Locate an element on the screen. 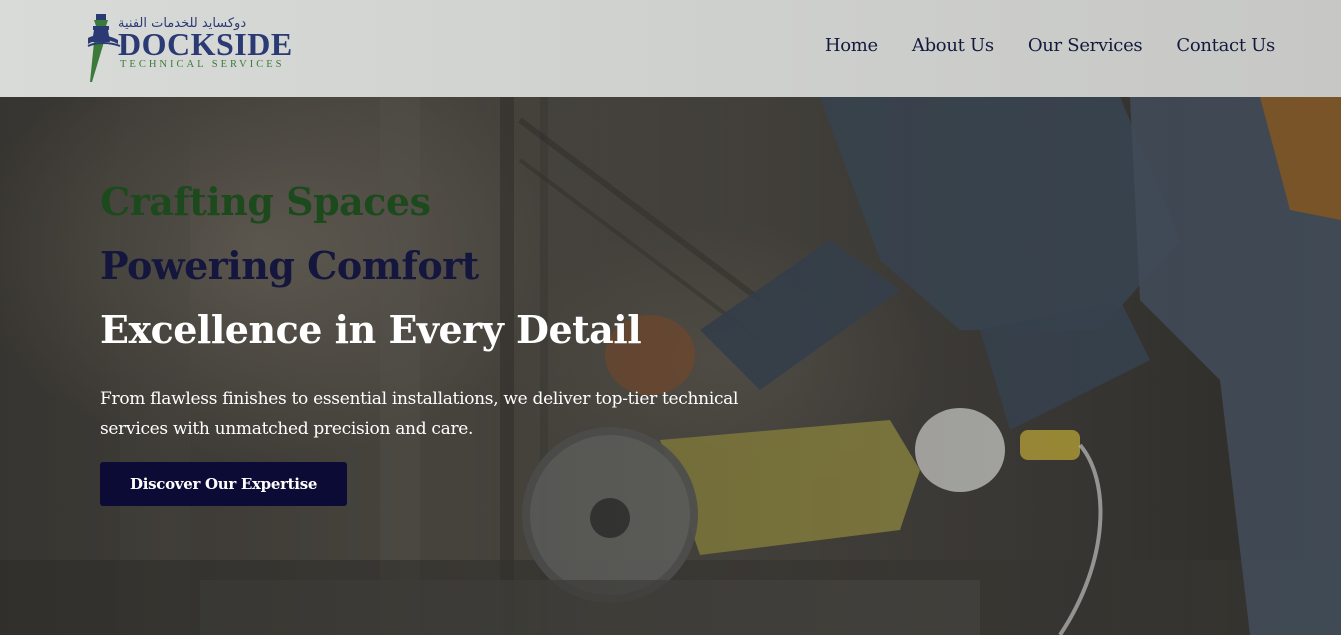  brand-tagline: TECHNICAL SERVICES is located at coordinates (202, 64).